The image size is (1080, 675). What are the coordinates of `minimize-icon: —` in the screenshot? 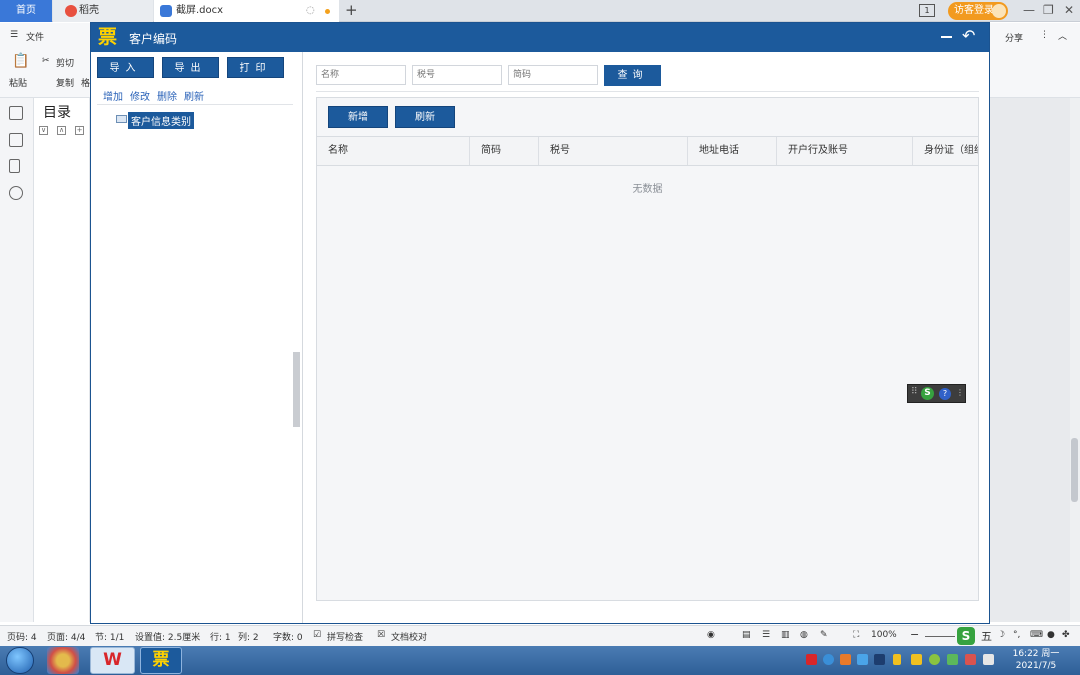 It's located at (1029, 10).